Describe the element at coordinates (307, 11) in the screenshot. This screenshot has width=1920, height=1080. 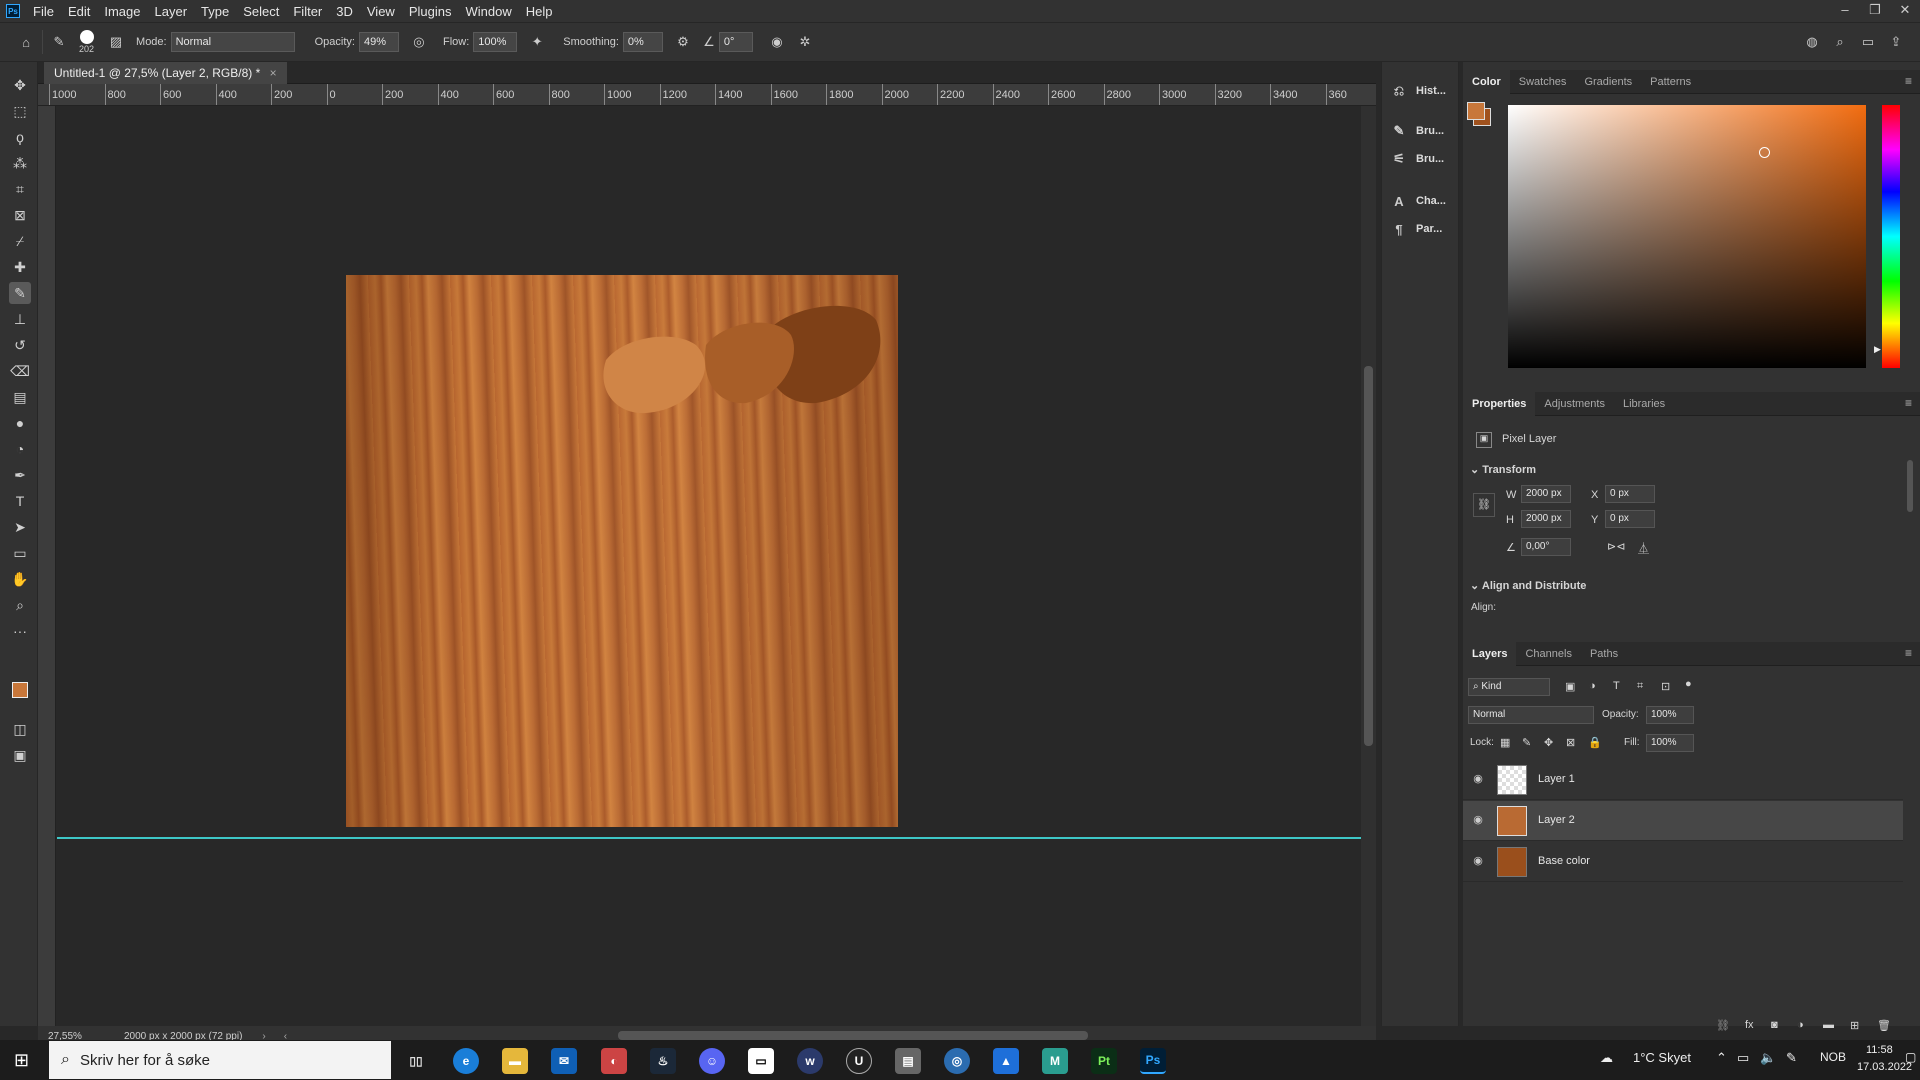
I see `menu-filter: Filter` at that location.